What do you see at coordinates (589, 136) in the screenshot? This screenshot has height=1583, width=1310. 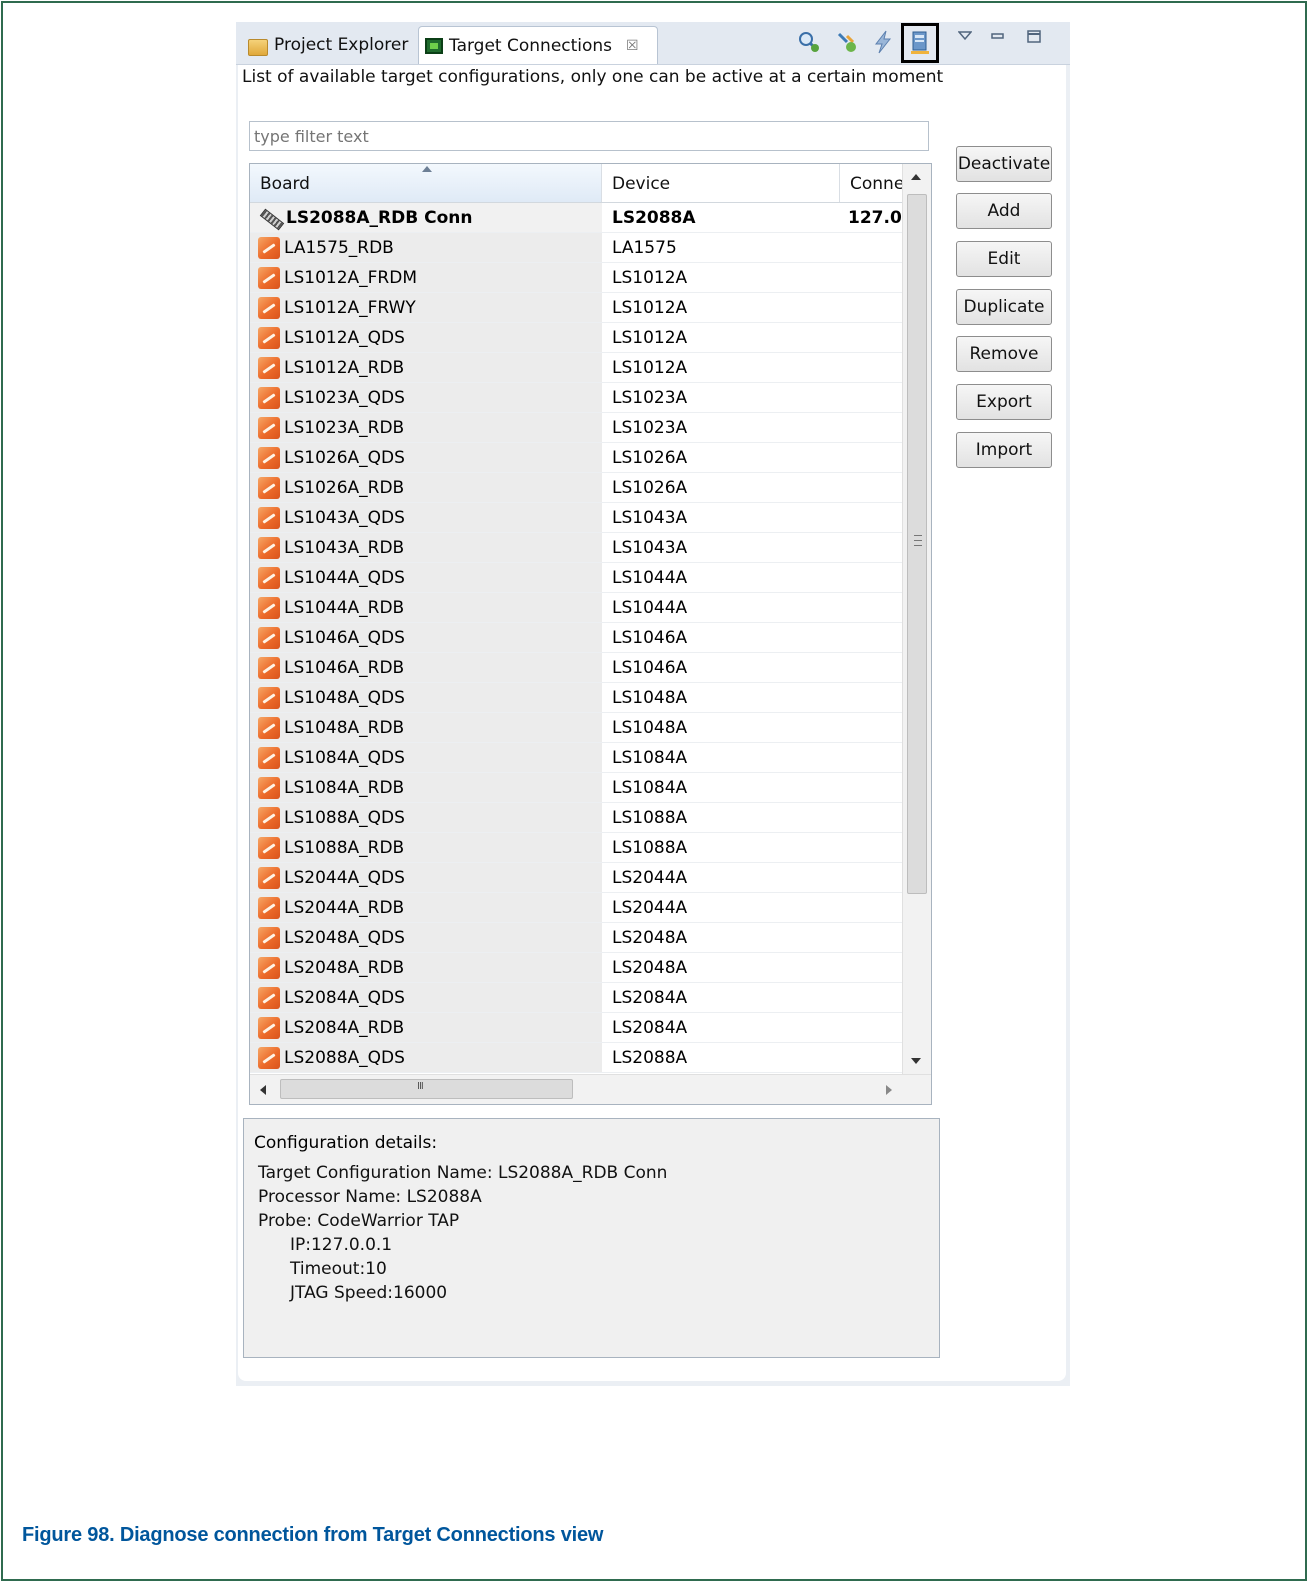 I see `filter-input` at bounding box center [589, 136].